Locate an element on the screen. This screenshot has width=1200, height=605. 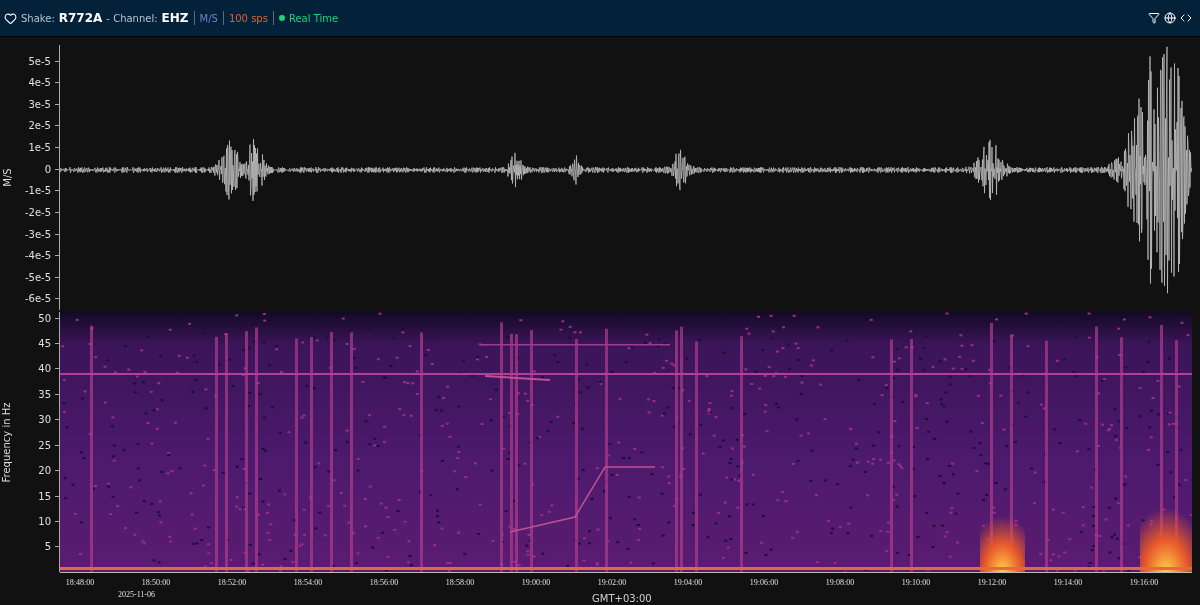
time-tick-label: 19:00:00 is located at coordinates (536, 583).